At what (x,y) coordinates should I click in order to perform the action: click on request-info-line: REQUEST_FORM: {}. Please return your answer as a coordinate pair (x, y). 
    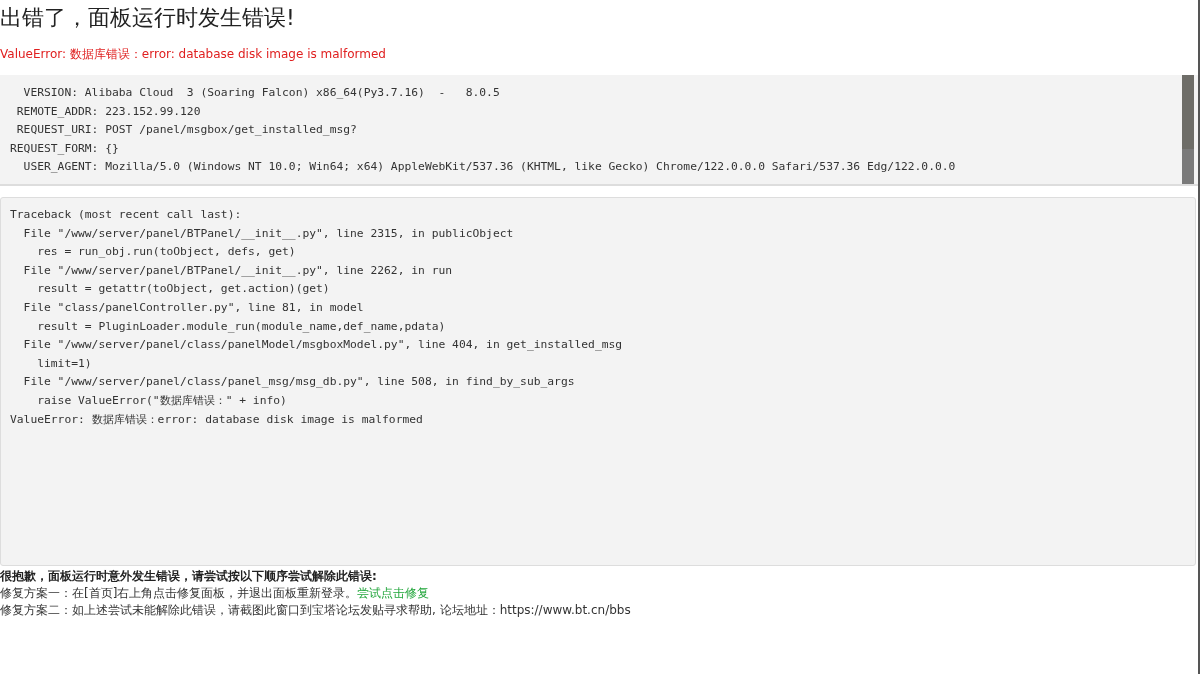
    Looking at the image, I should click on (64, 148).